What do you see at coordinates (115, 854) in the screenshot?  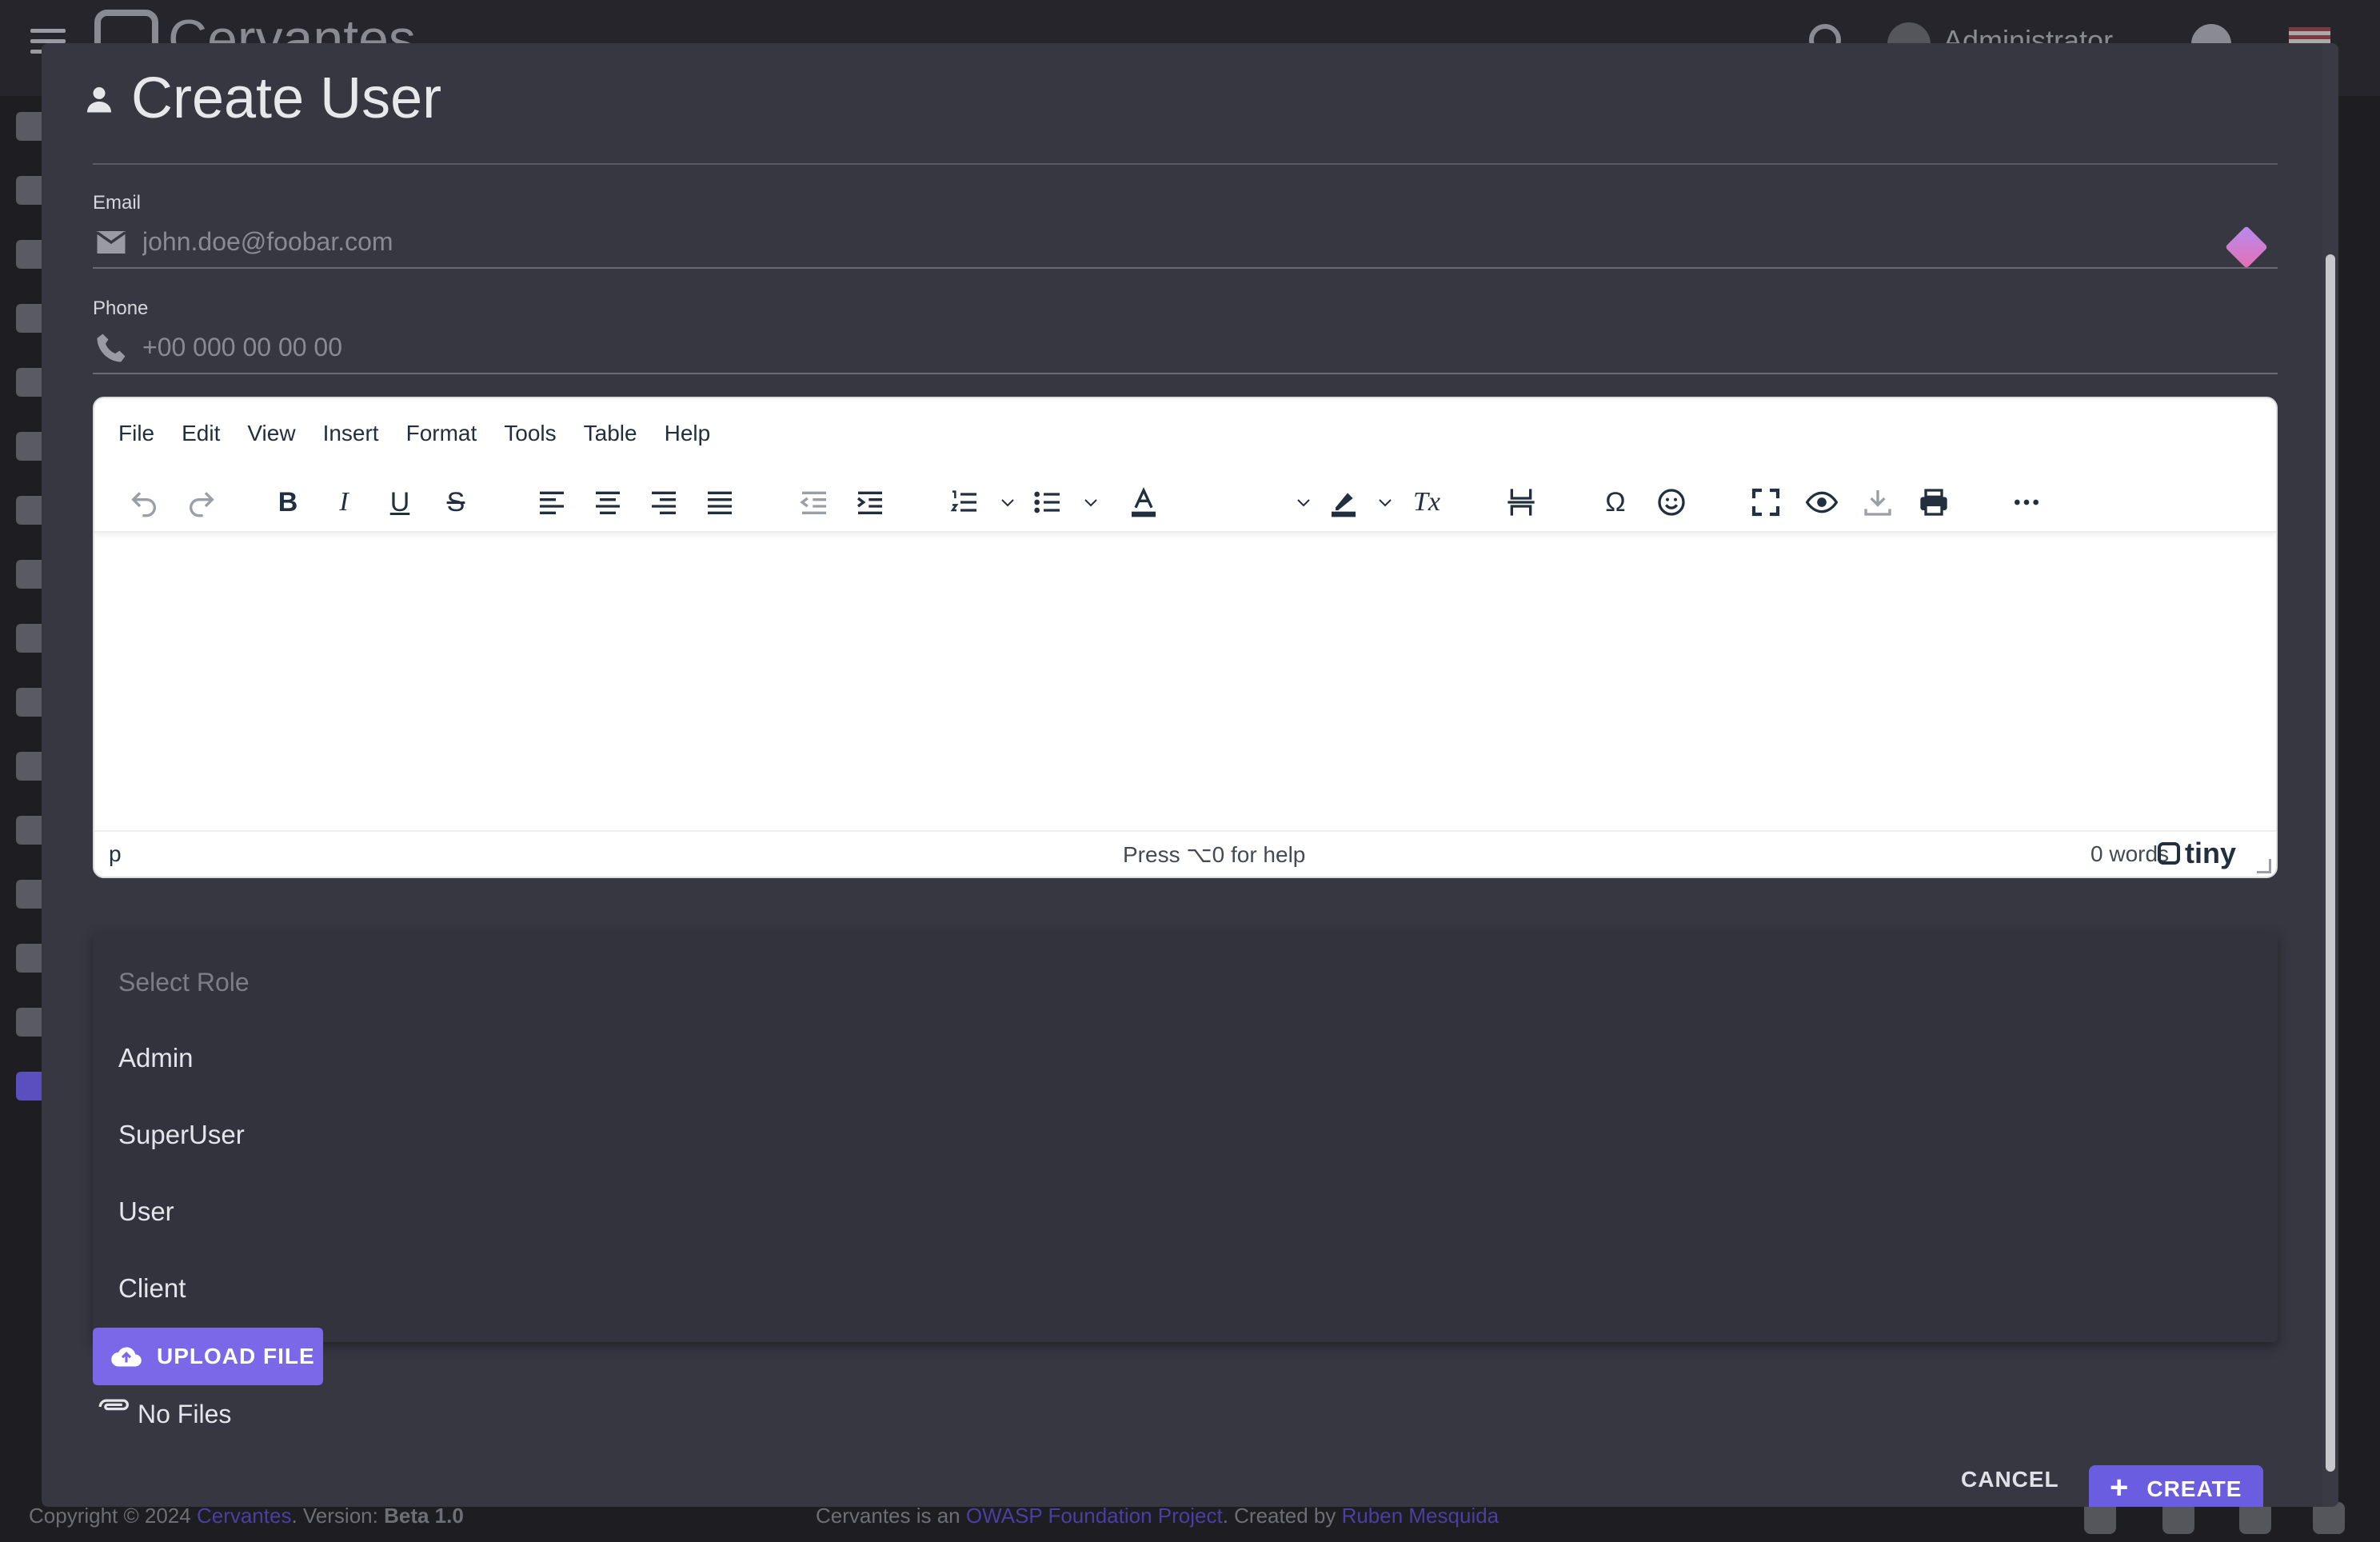 I see `element-path: p` at bounding box center [115, 854].